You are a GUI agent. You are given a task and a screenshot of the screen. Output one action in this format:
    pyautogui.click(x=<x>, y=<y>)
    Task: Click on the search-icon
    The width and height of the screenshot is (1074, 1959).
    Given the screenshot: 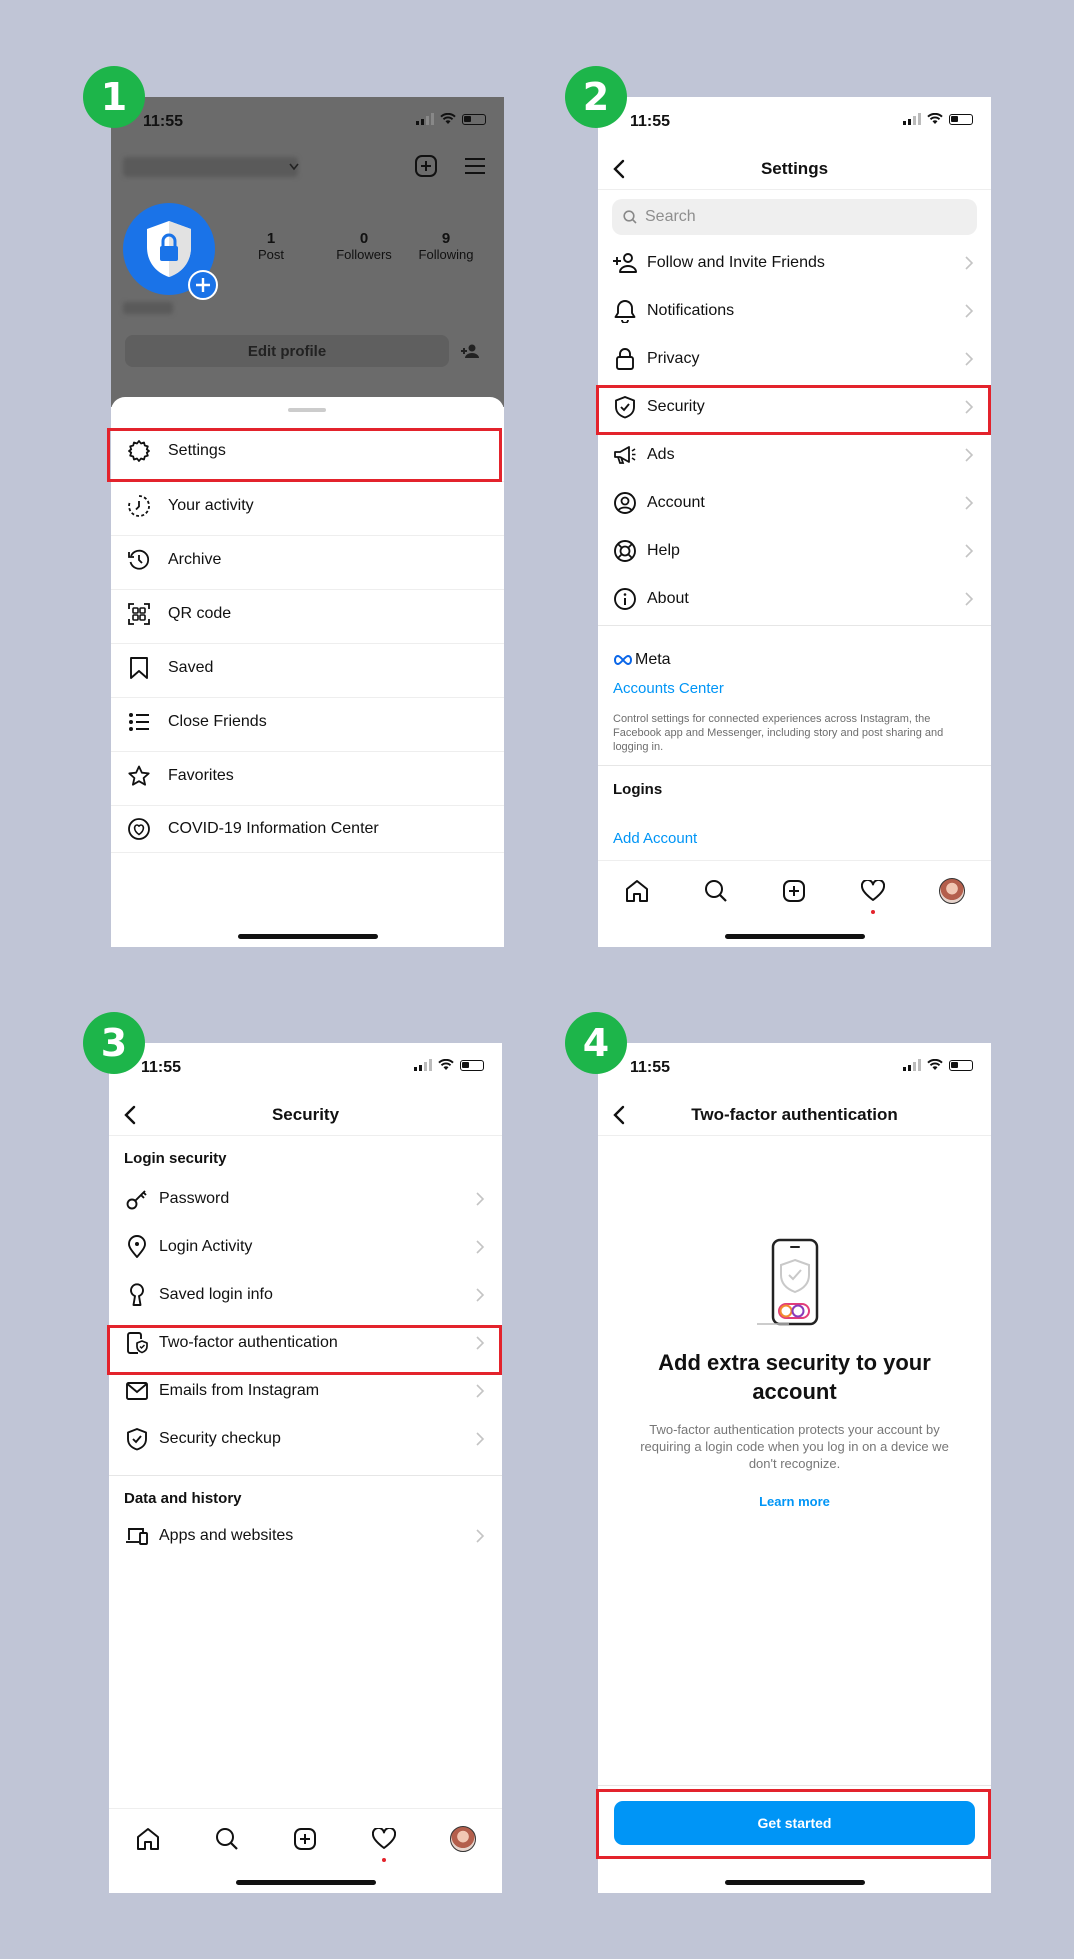 What is the action you would take?
    pyautogui.click(x=630, y=217)
    